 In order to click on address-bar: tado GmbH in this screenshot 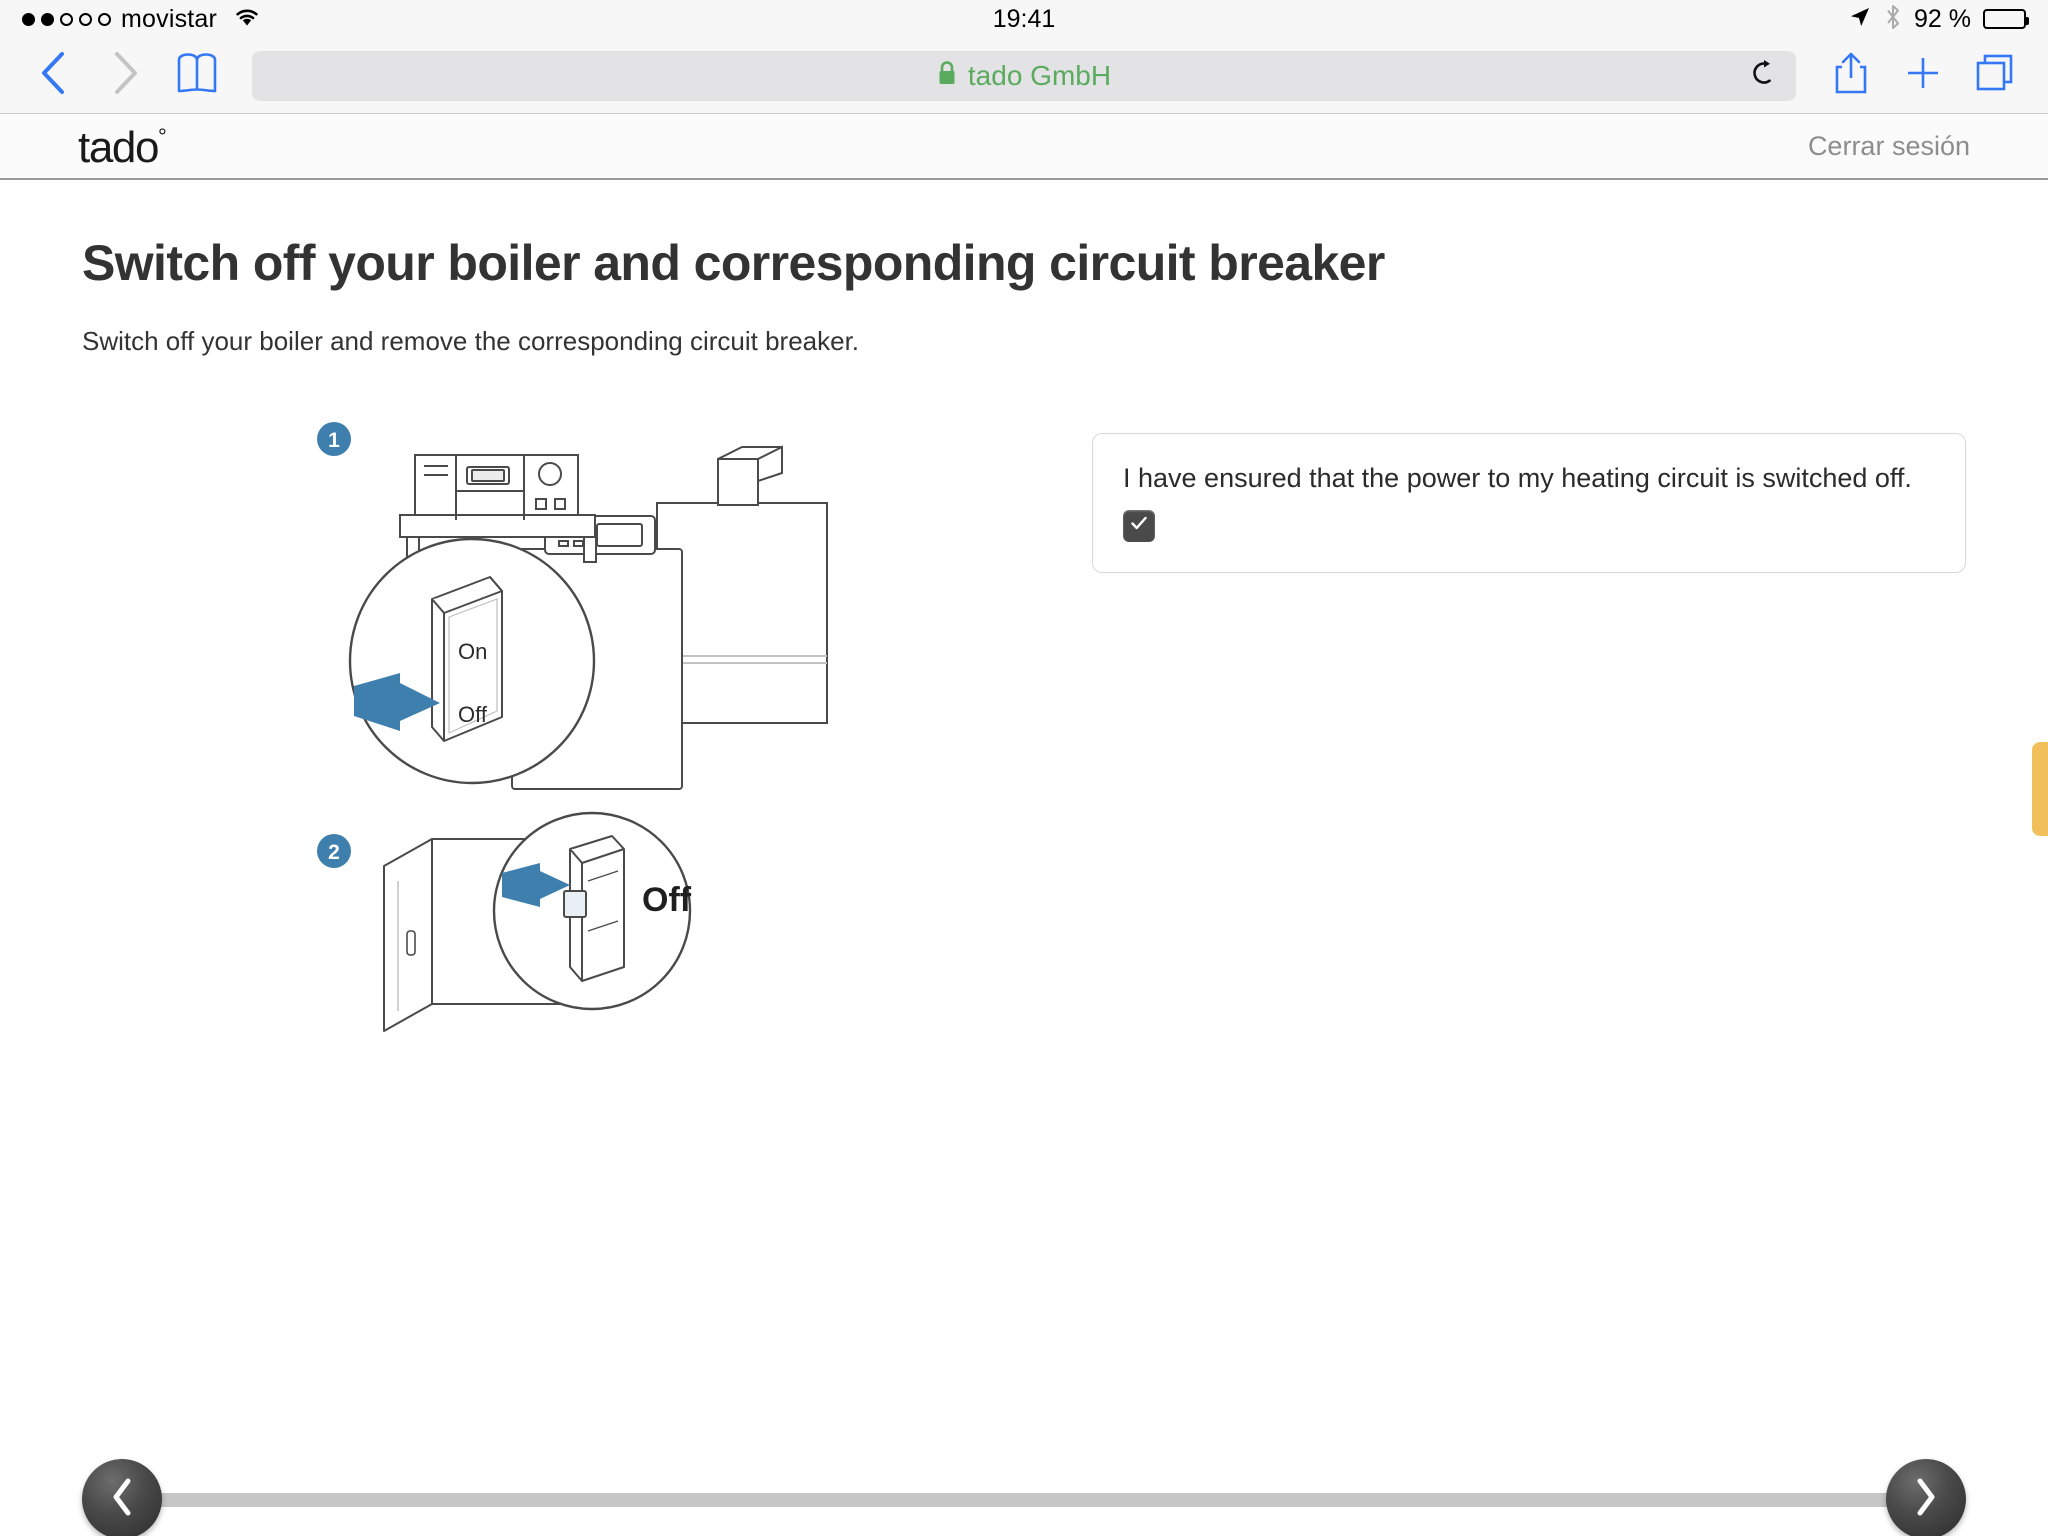, I will do `click(1024, 75)`.